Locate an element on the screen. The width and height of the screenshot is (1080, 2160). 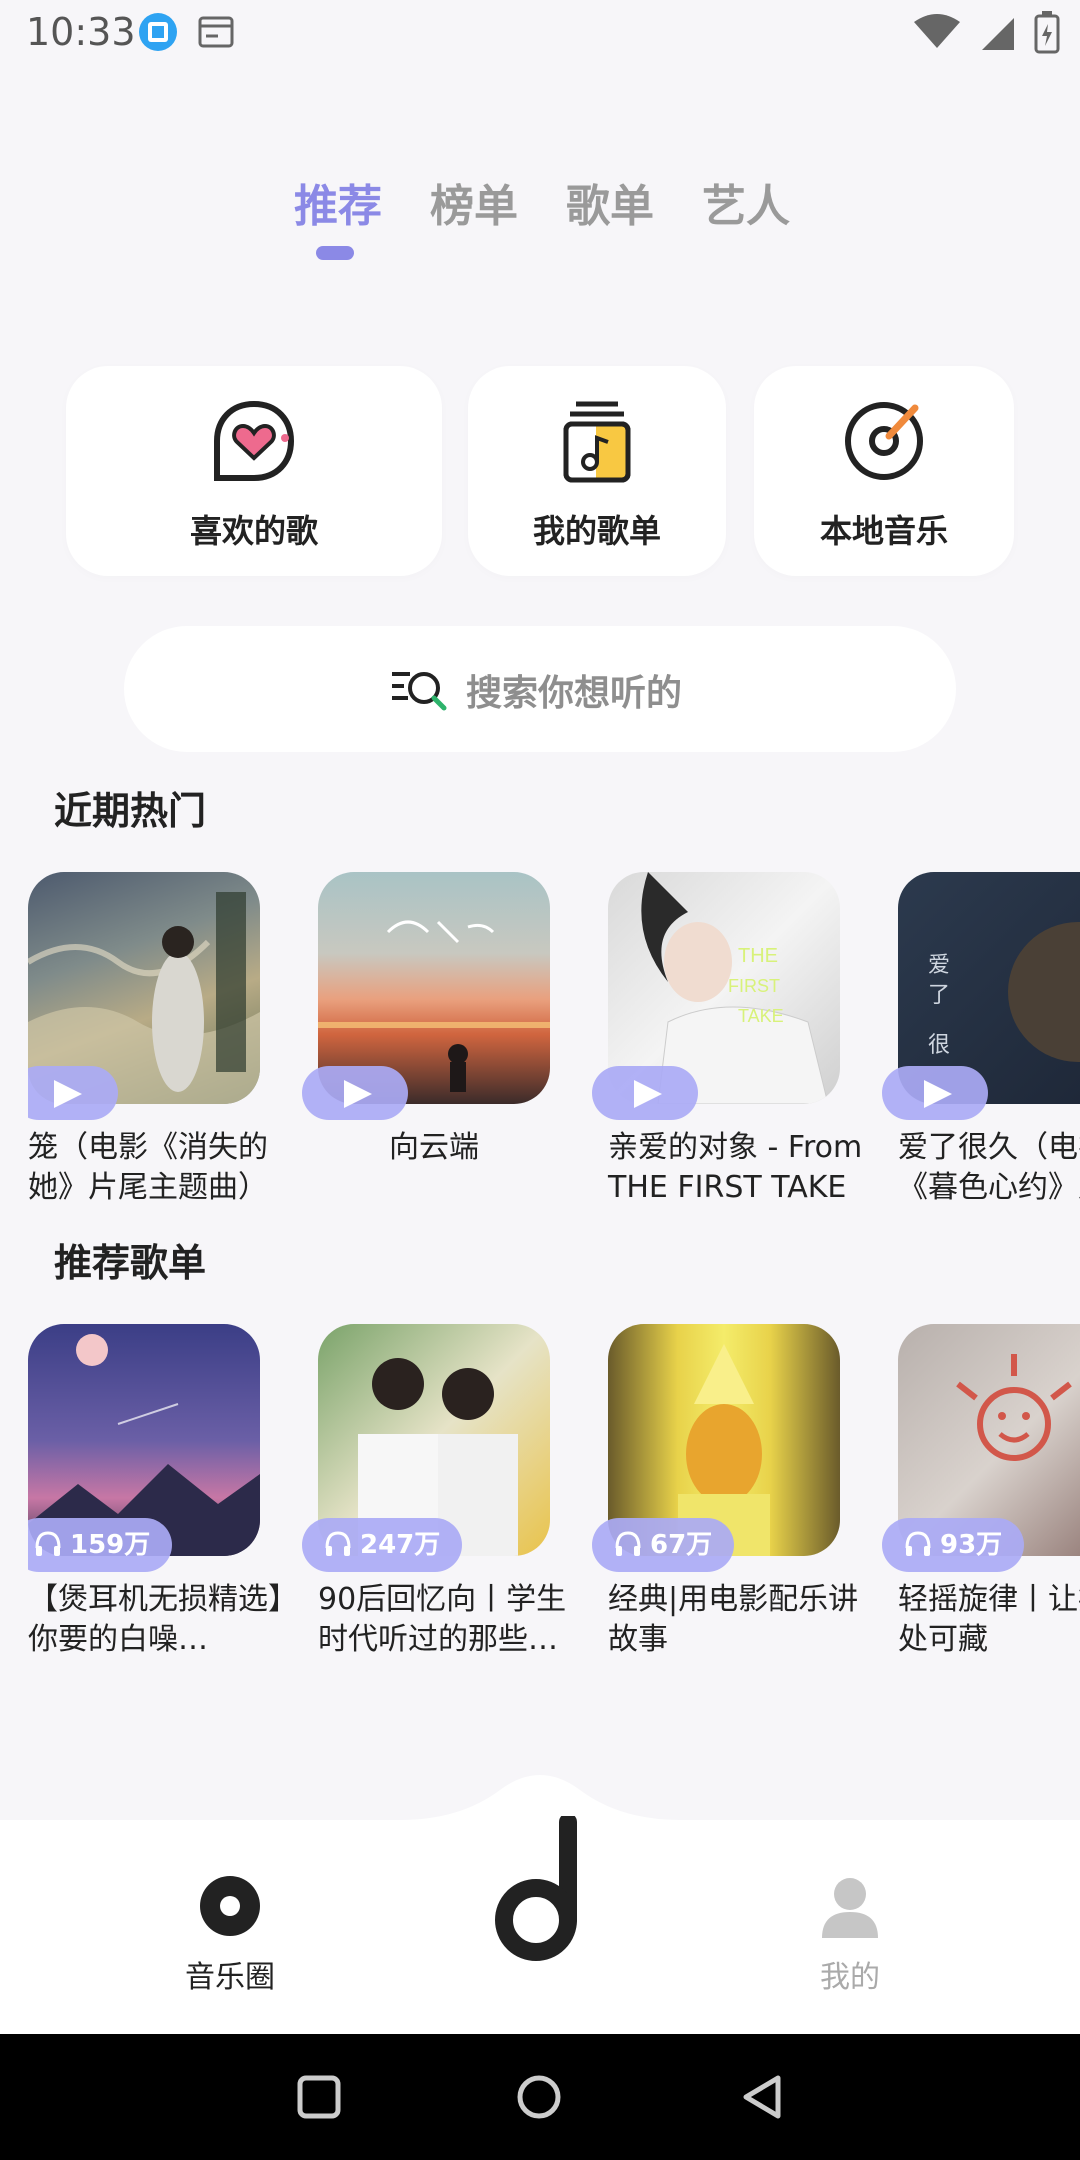
vinyl-icon is located at coordinates (884, 441).